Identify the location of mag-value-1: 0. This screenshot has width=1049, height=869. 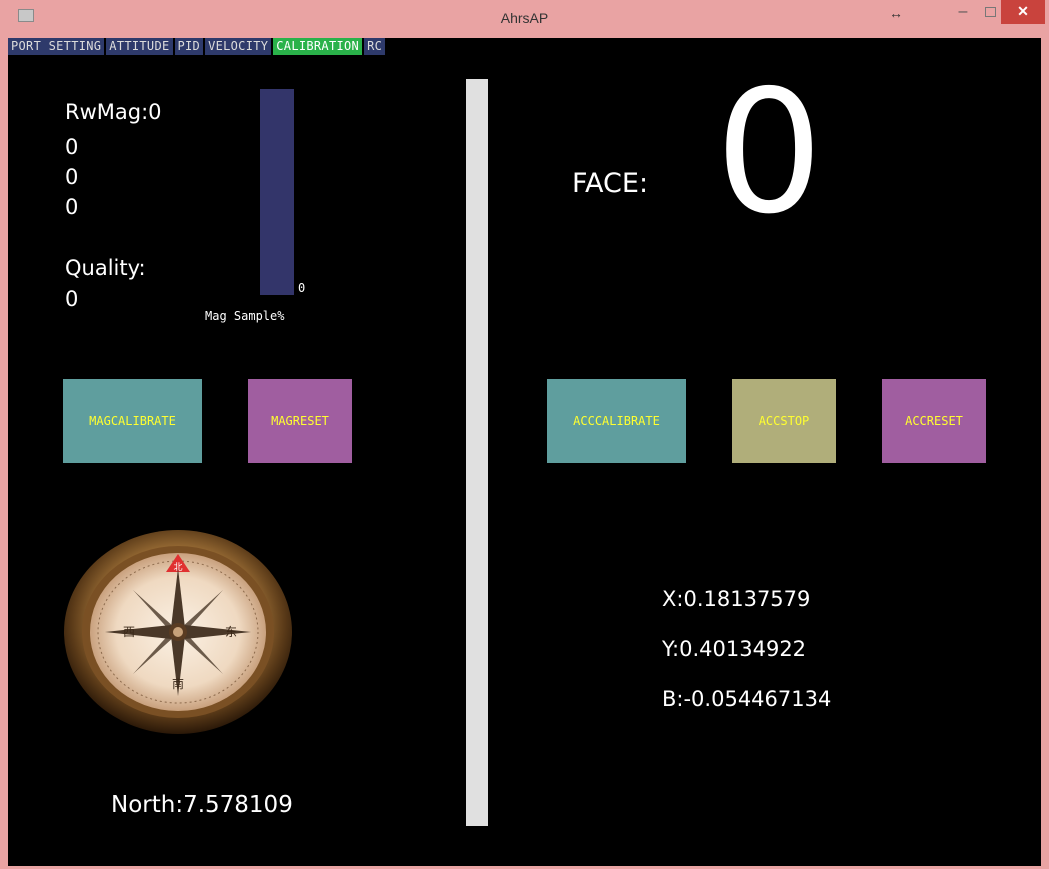
(72, 147).